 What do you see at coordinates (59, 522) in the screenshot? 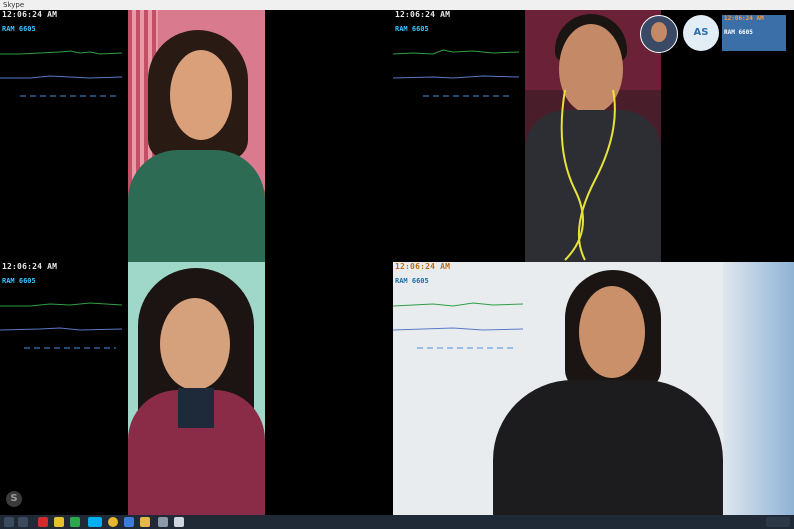
I see `app-icon-yellow` at bounding box center [59, 522].